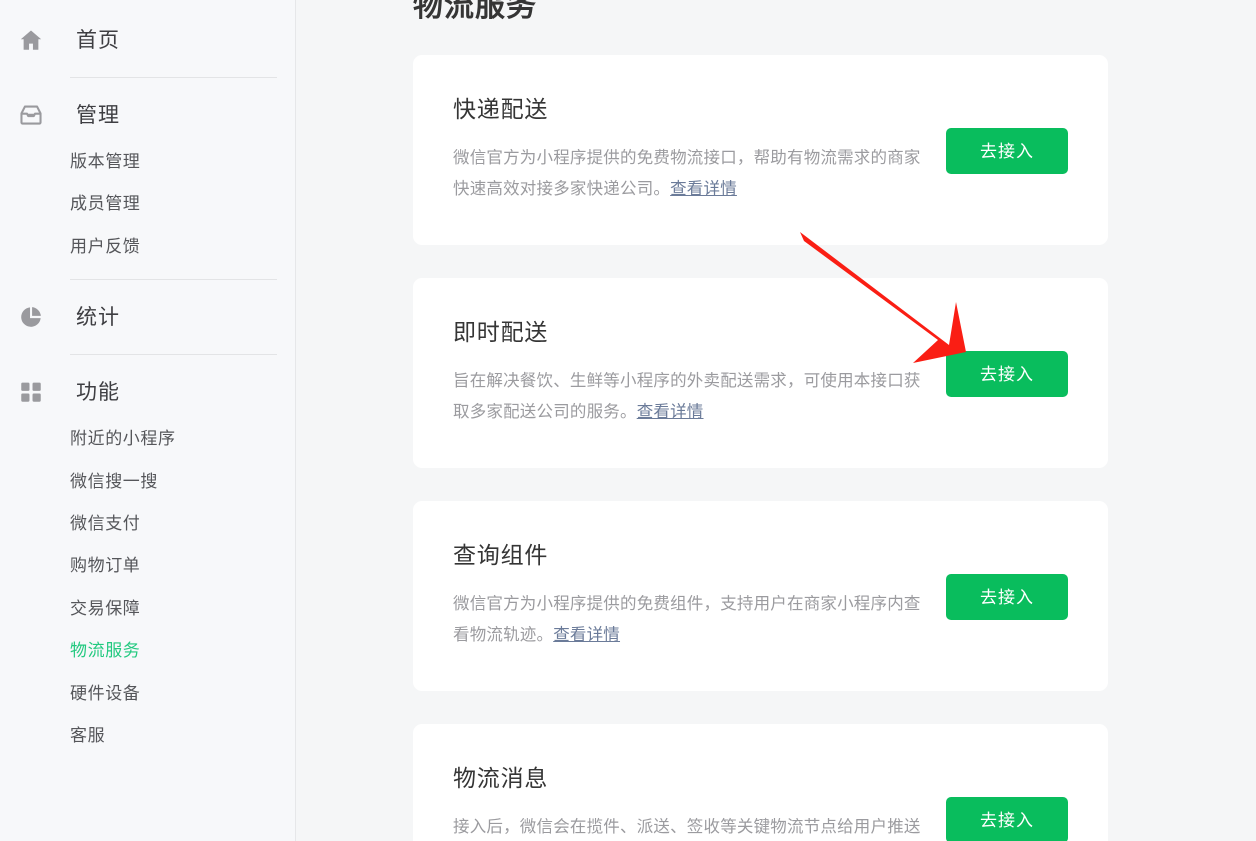 The height and width of the screenshot is (841, 1256). Describe the element at coordinates (147, 524) in the screenshot. I see `sidebar-item-微信支付: 微信支付` at that location.